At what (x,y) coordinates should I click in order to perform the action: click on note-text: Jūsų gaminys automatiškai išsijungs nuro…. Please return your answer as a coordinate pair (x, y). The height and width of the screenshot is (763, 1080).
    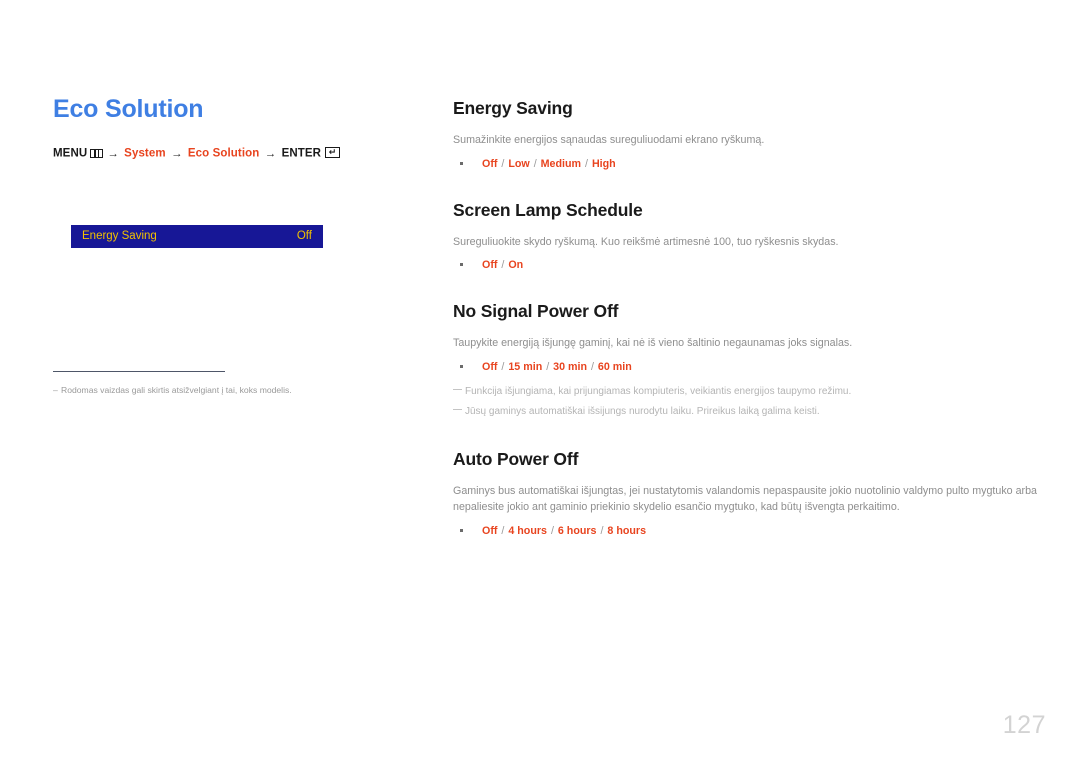
    Looking at the image, I should click on (642, 411).